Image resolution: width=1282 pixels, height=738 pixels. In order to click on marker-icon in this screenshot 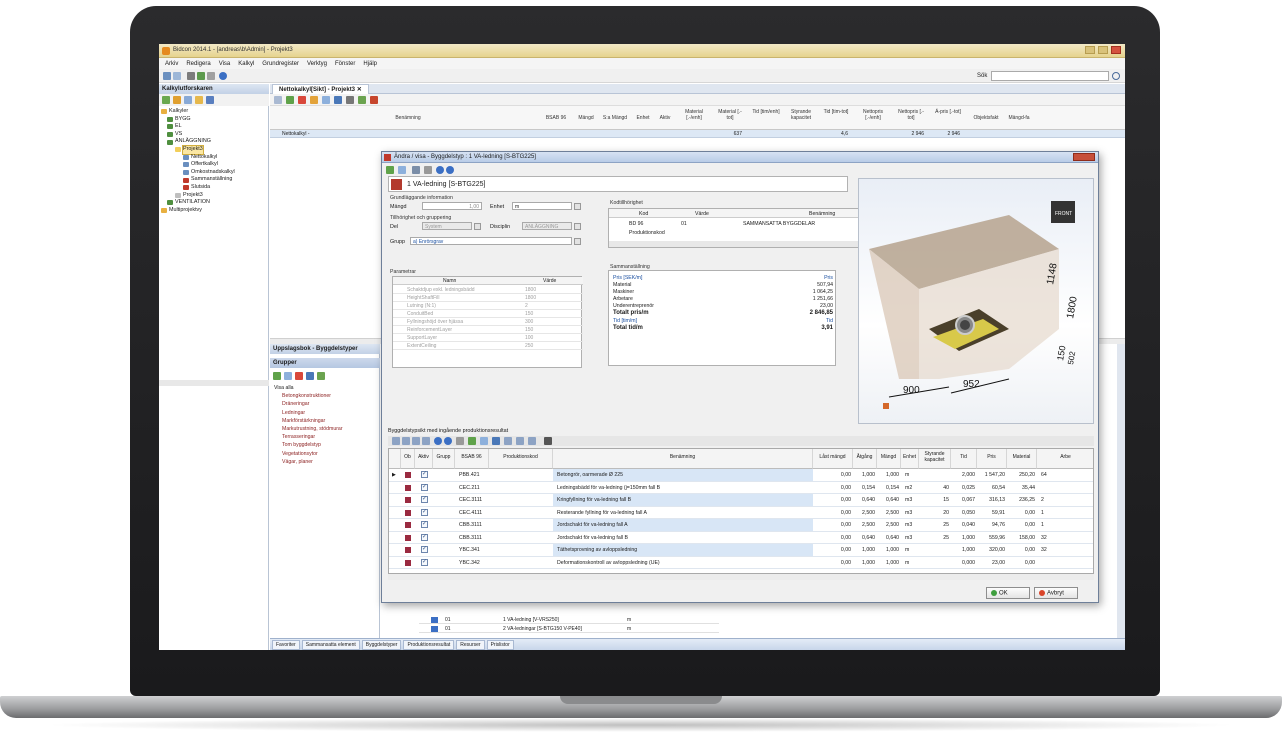, I will do `click(374, 100)`.